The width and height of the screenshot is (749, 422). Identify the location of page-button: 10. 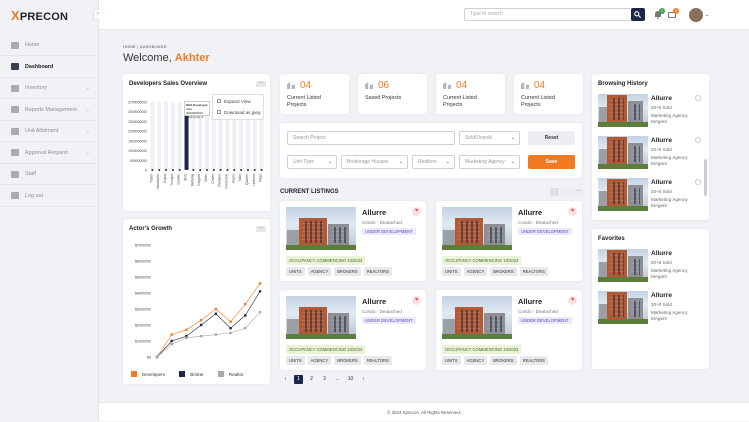
(350, 379).